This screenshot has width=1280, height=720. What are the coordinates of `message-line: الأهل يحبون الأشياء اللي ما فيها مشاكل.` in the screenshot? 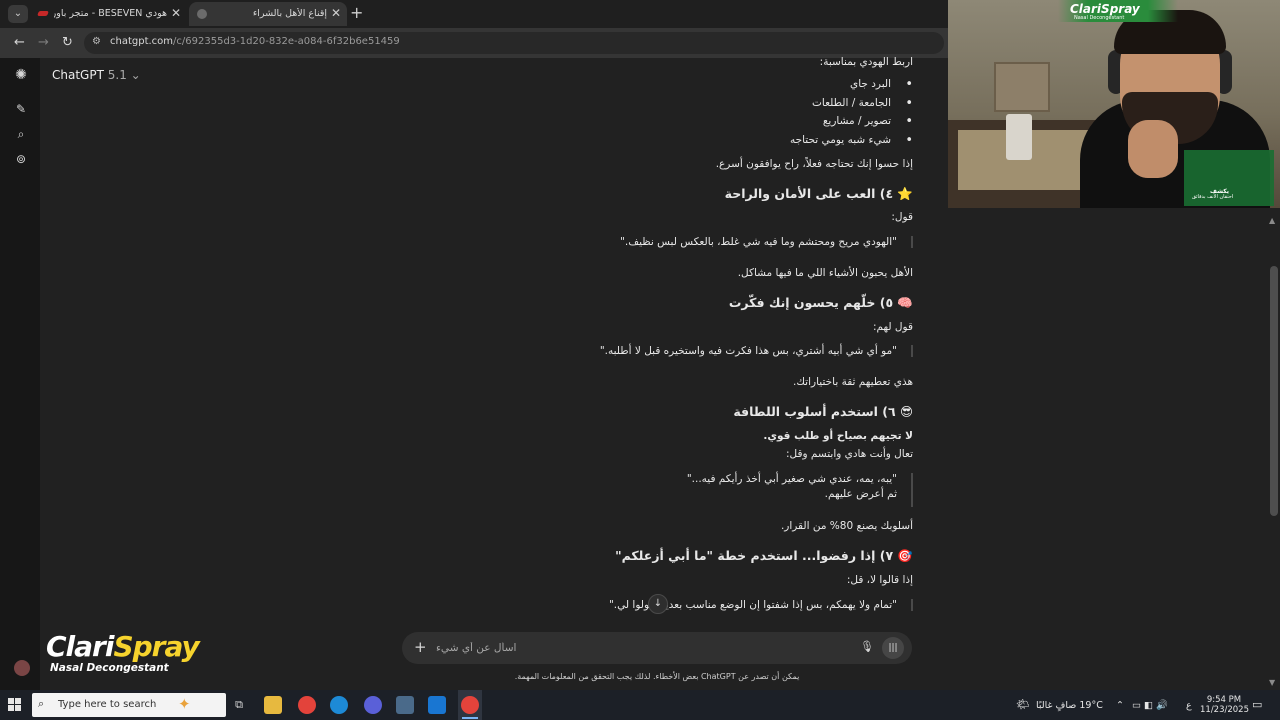 It's located at (825, 273).